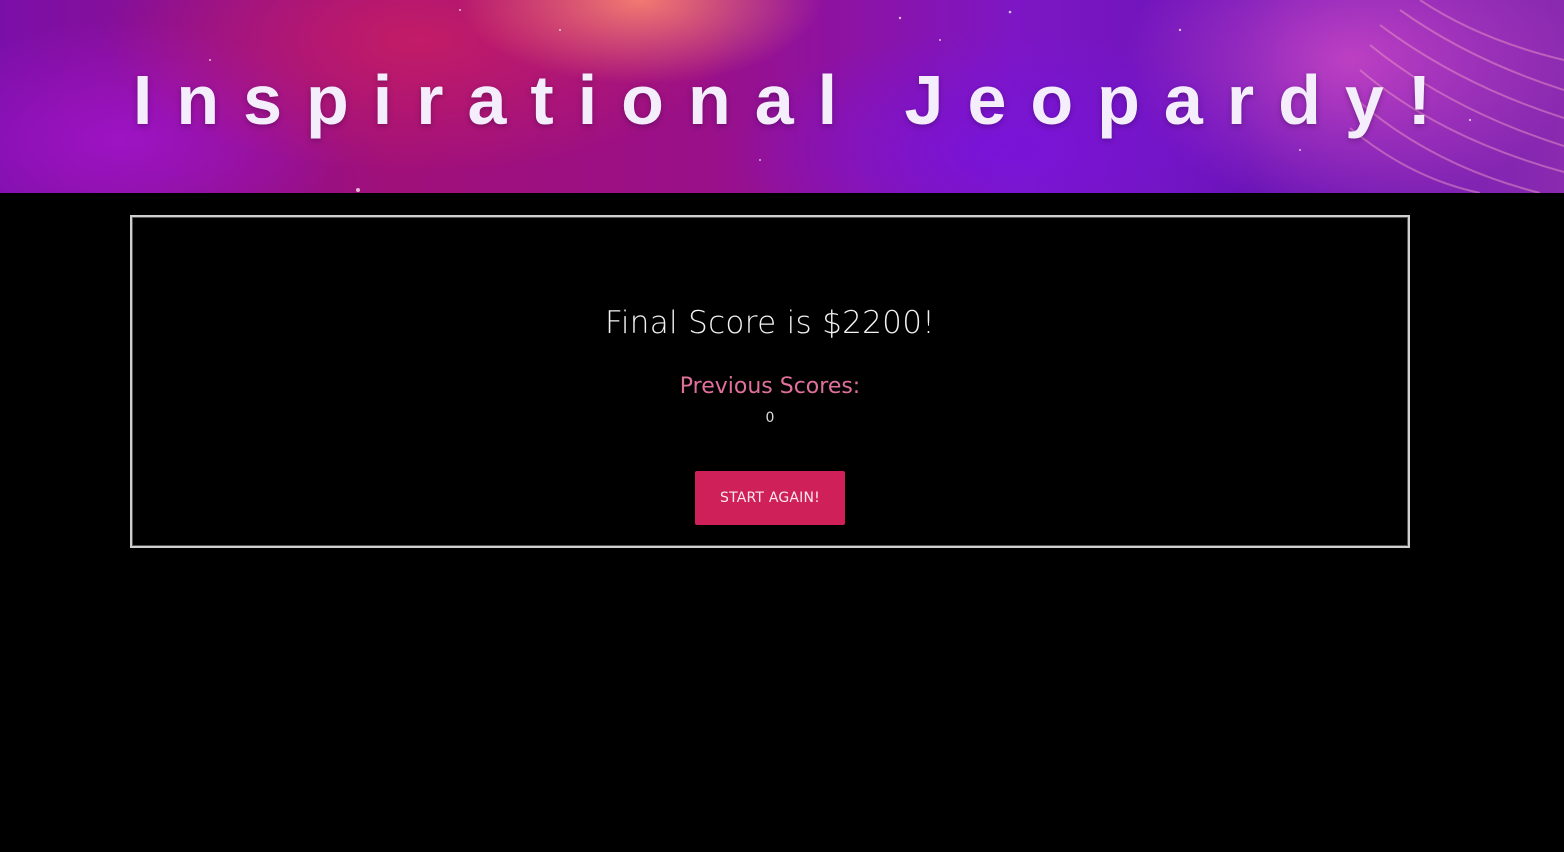 This screenshot has width=1564, height=852. What do you see at coordinates (770, 323) in the screenshot?
I see `final-score-text: Final Score is $2200!` at bounding box center [770, 323].